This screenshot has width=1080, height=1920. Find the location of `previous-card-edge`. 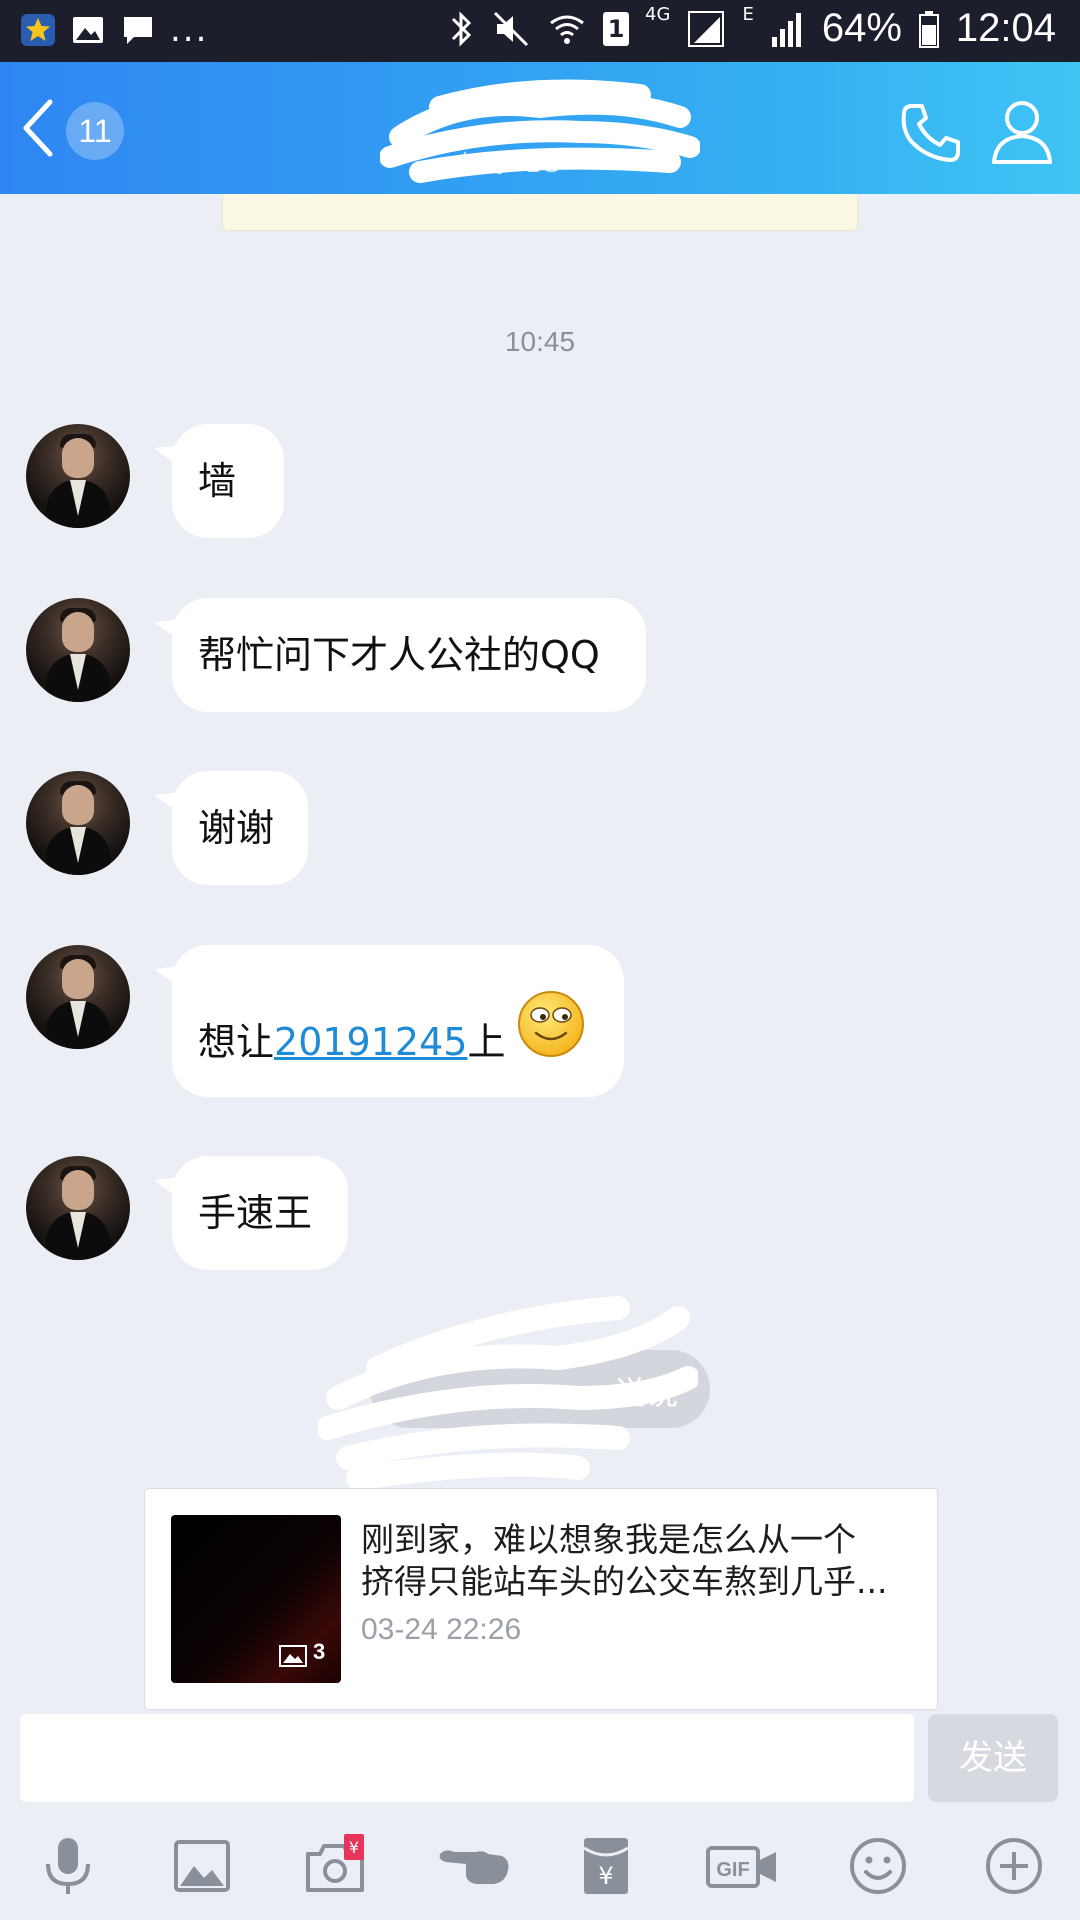

previous-card-edge is located at coordinates (540, 212).